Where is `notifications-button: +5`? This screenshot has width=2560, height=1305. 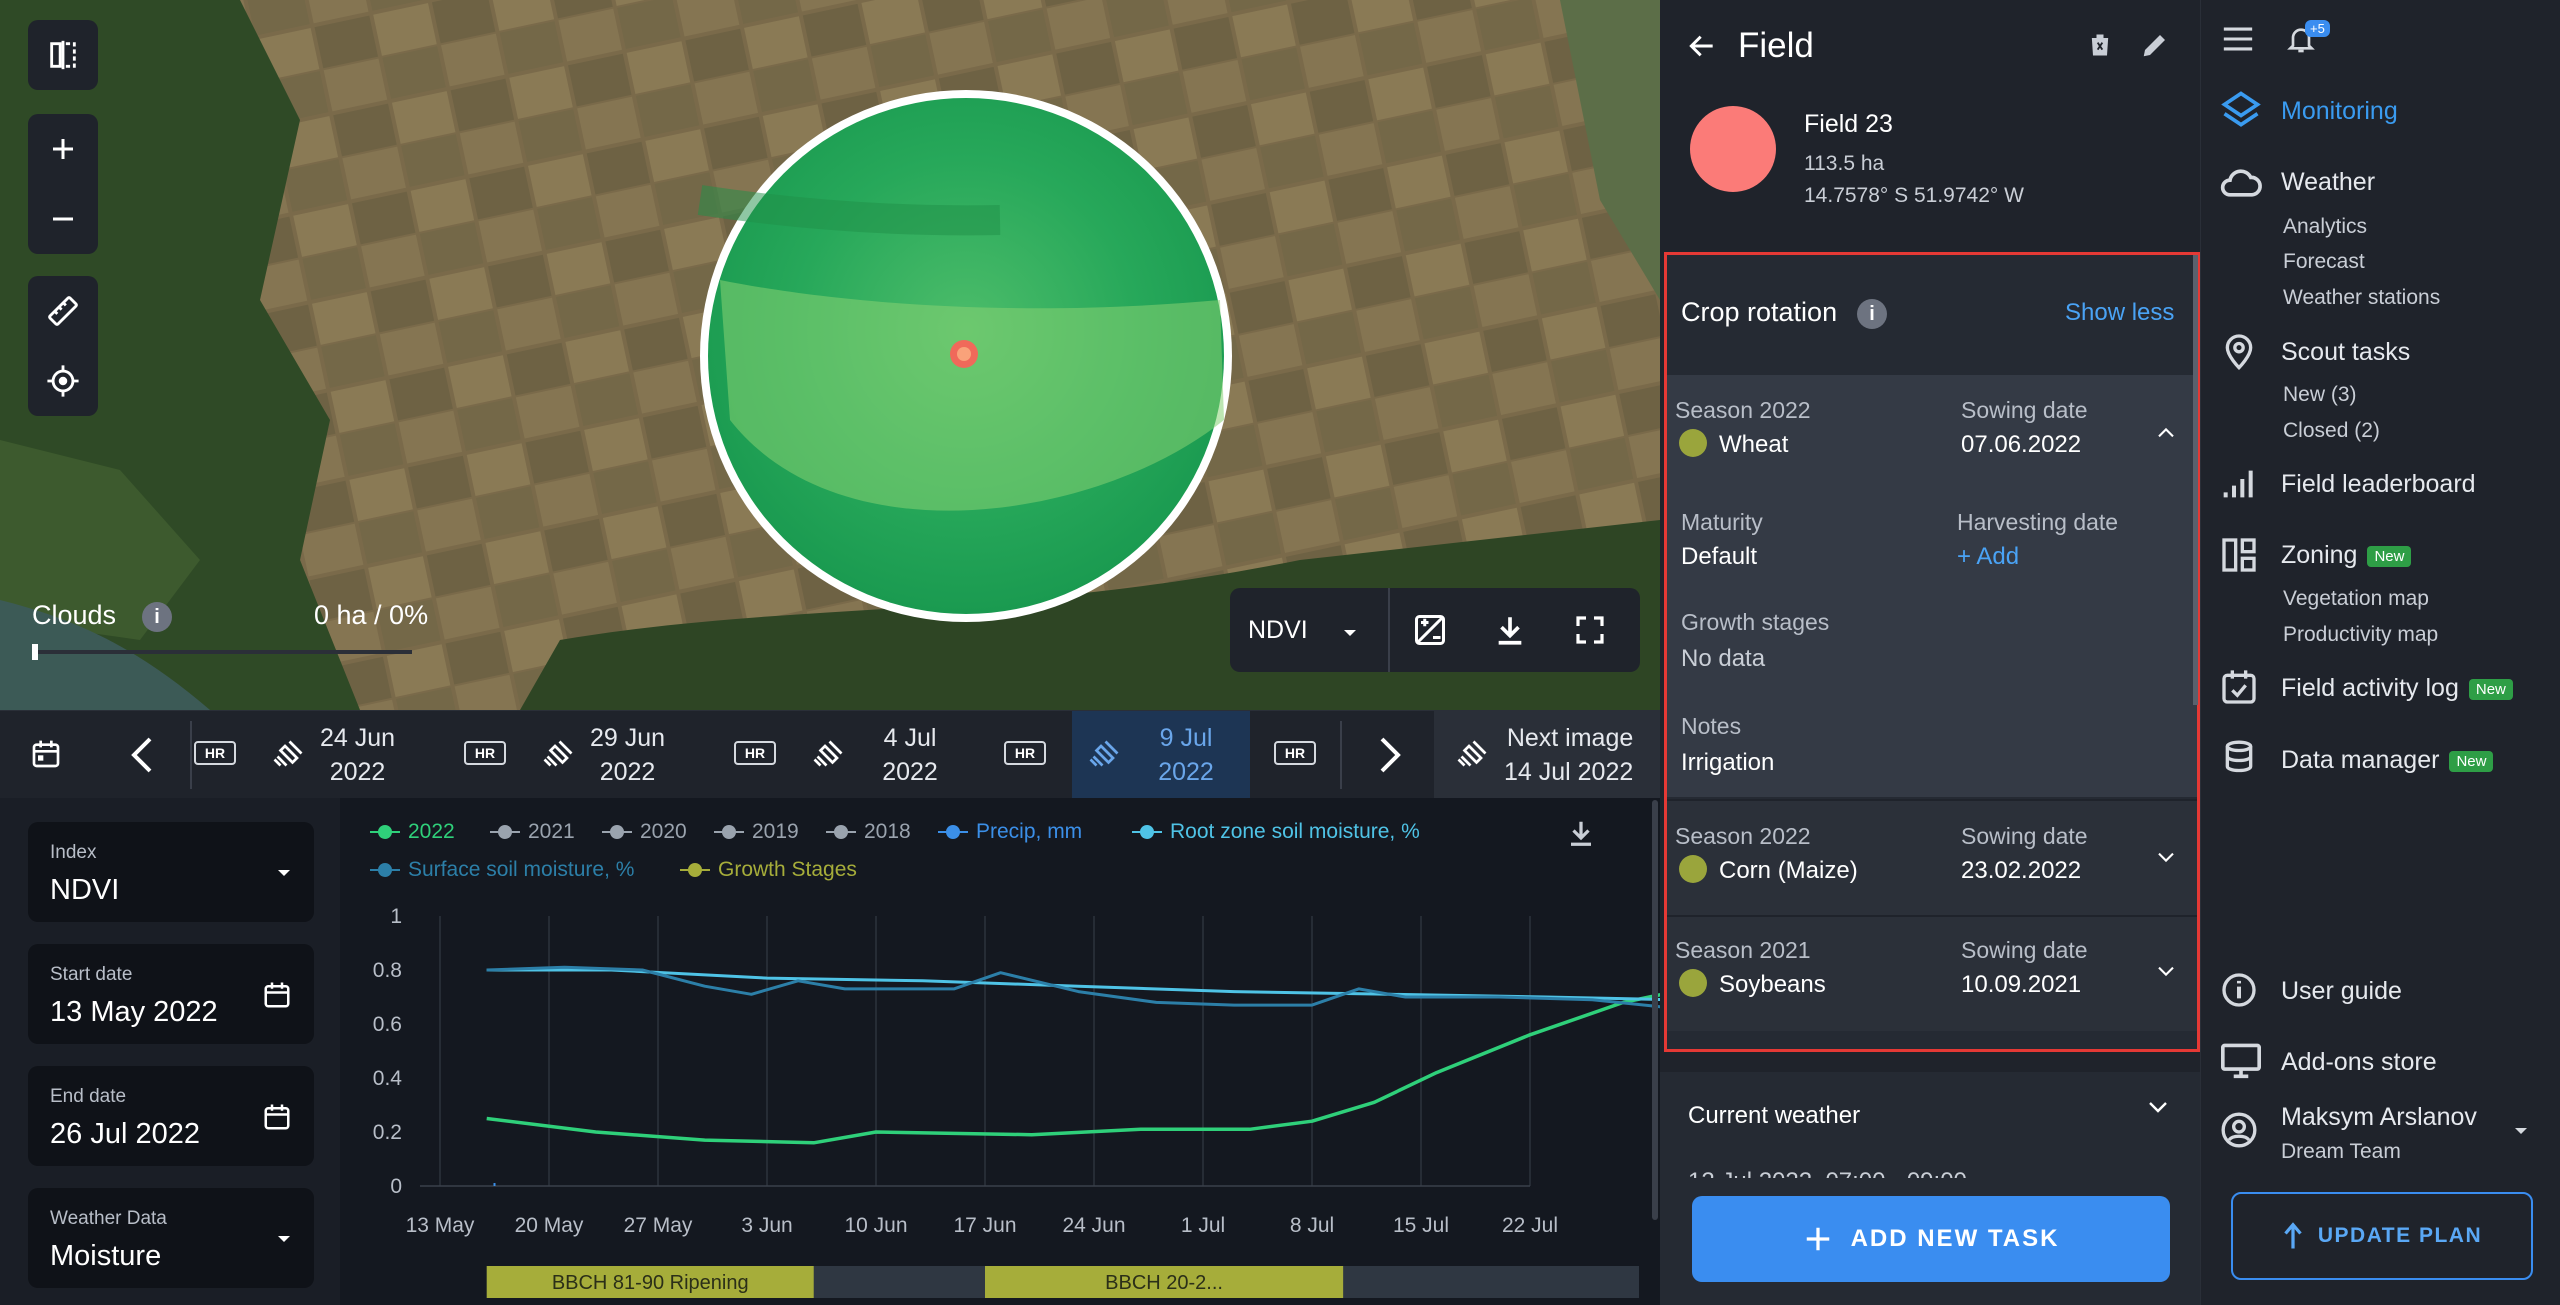
notifications-button: +5 is located at coordinates (2307, 40).